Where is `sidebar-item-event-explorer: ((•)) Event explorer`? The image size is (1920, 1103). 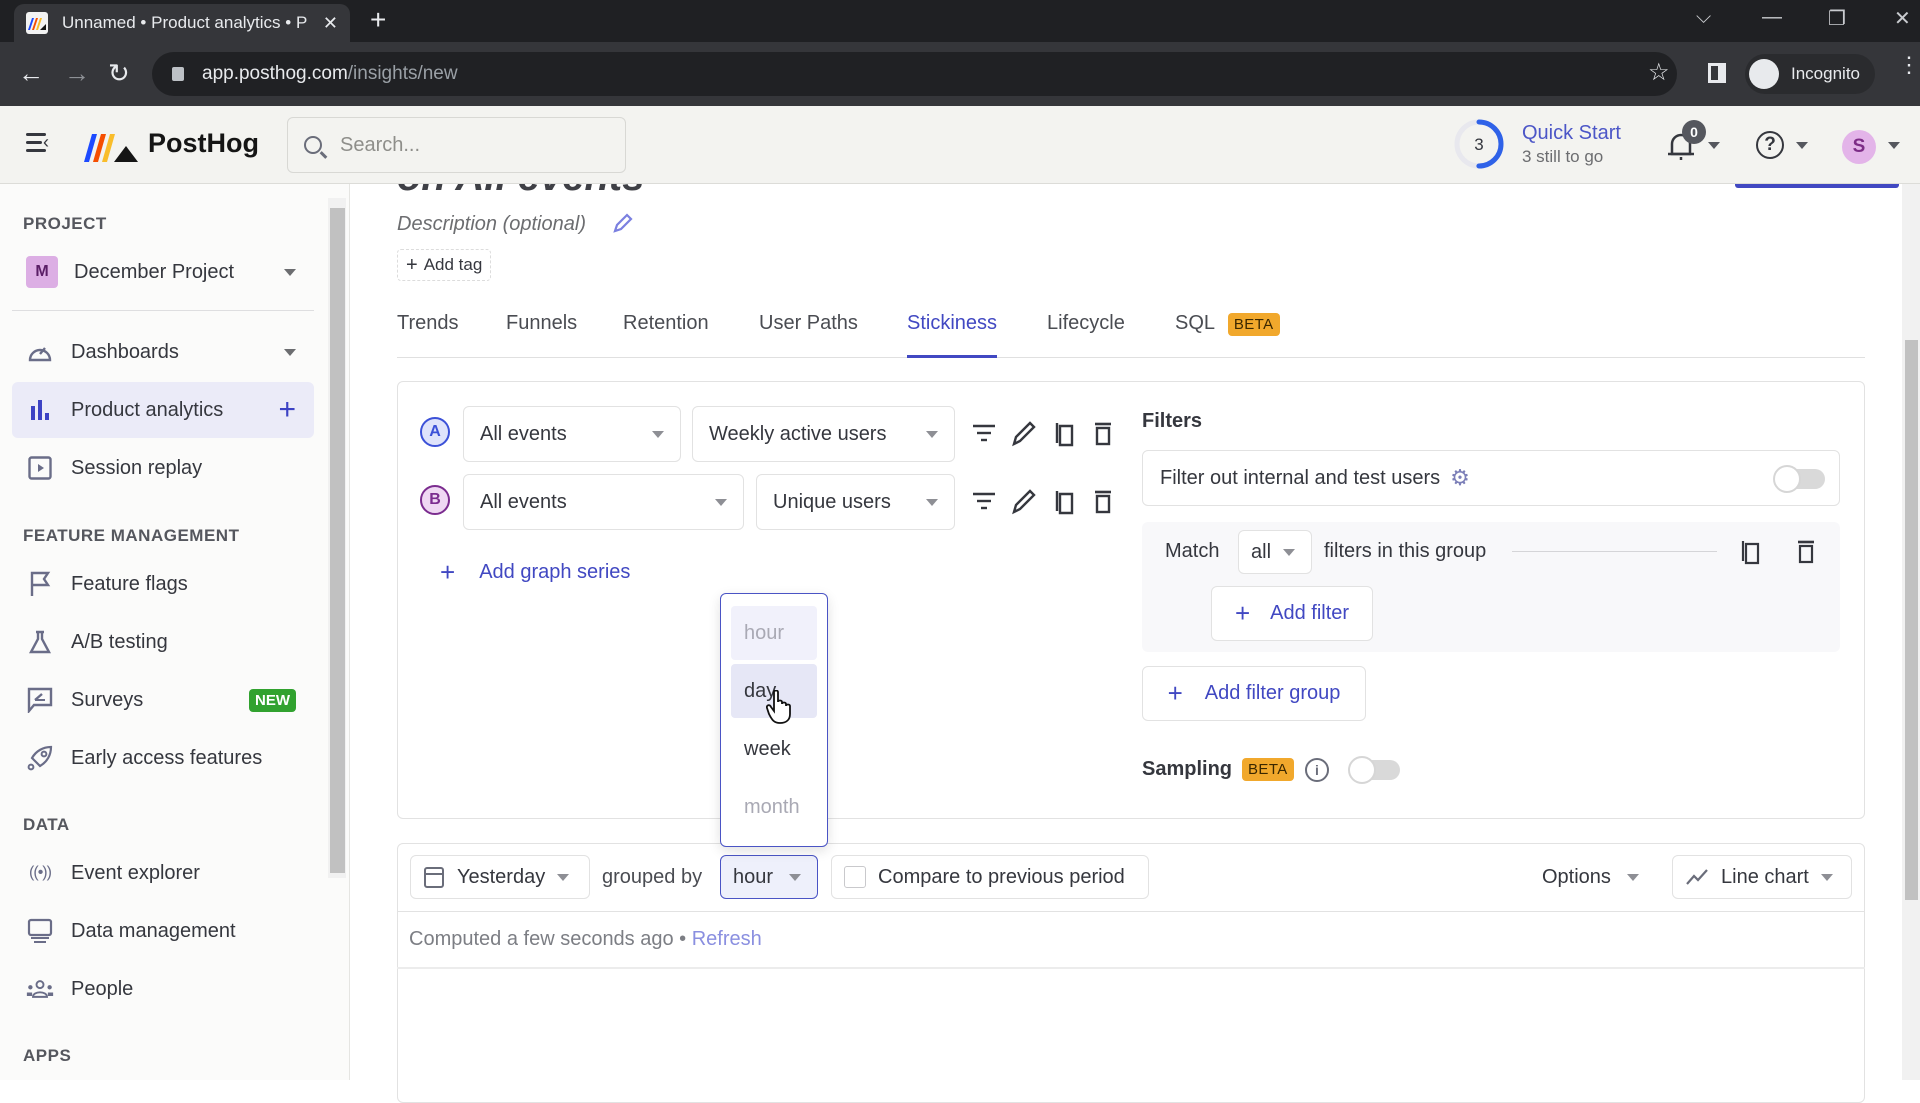 sidebar-item-event-explorer: ((•)) Event explorer is located at coordinates (163, 873).